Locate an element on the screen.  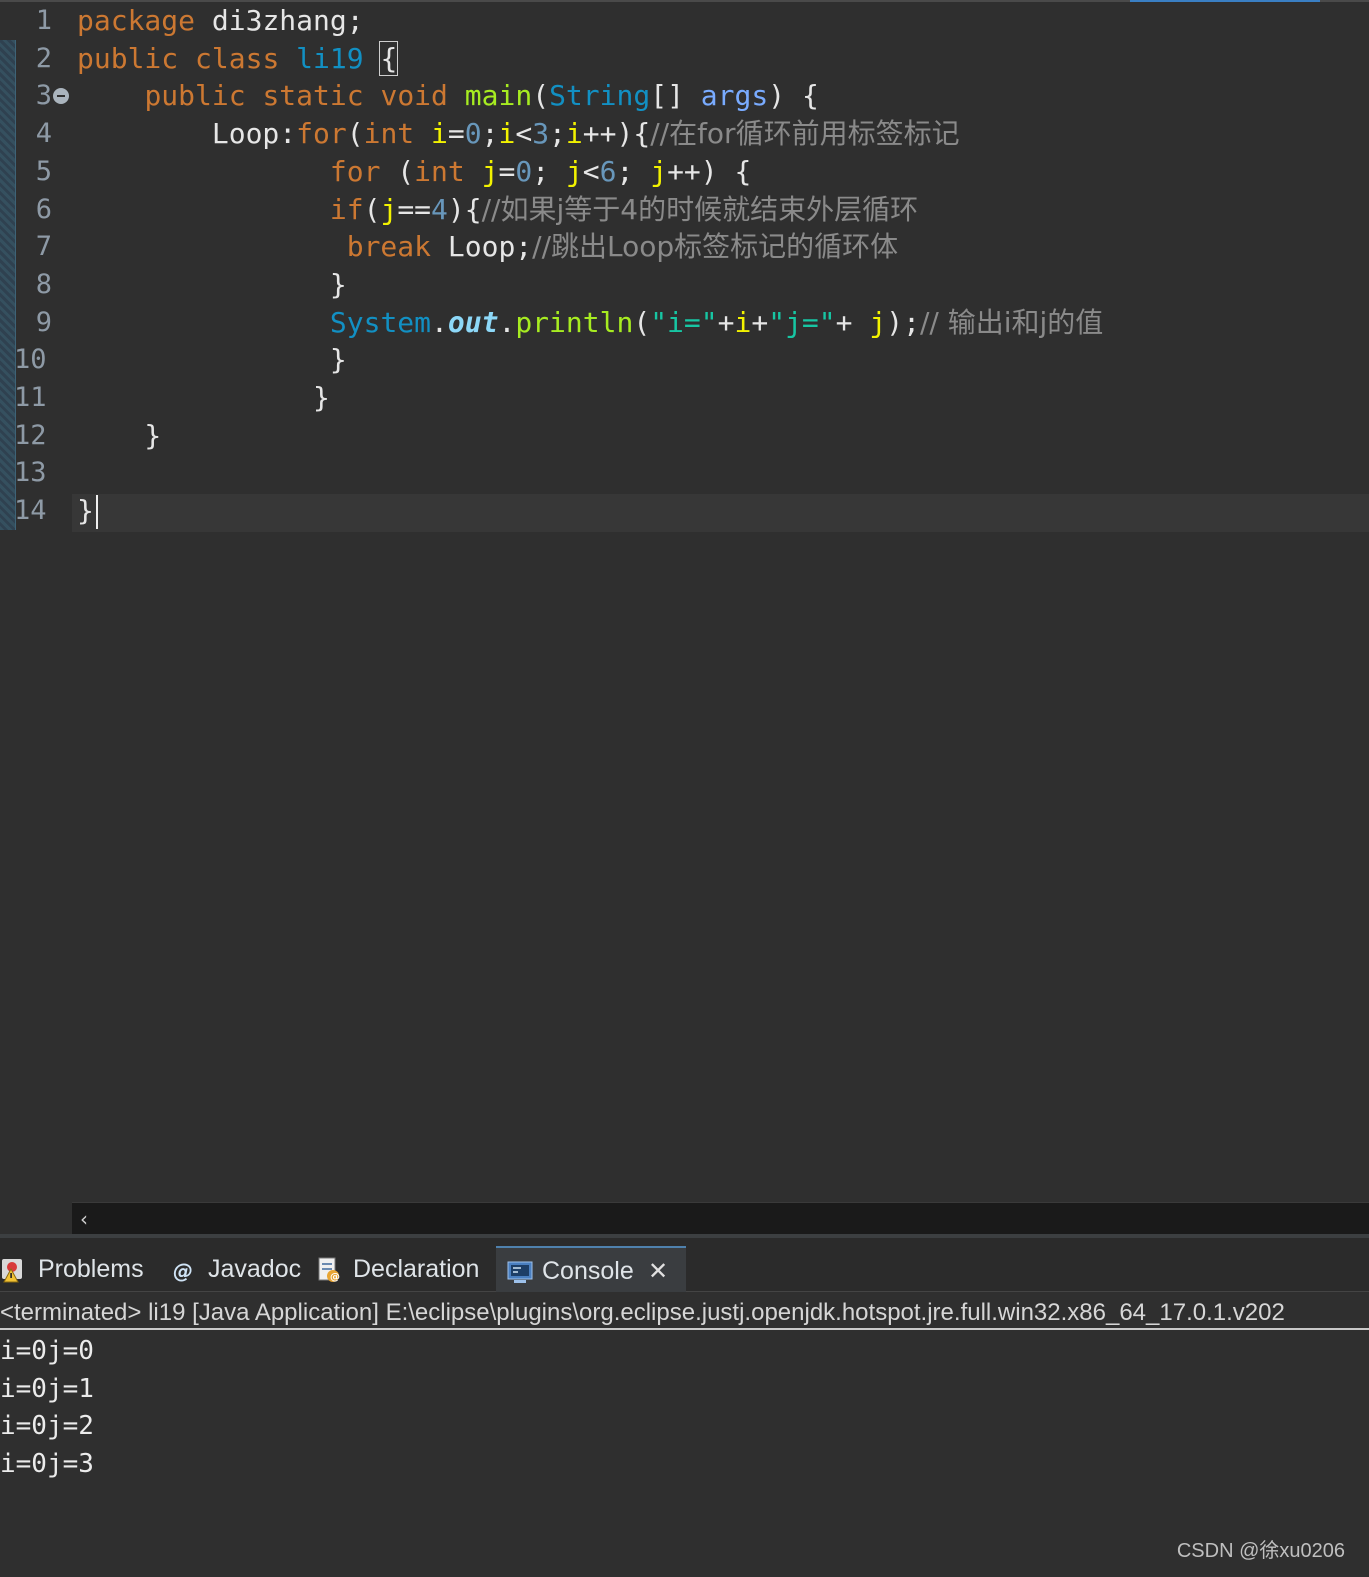
code-line: 1 package di3zhang; is located at coordinates (684, 21).